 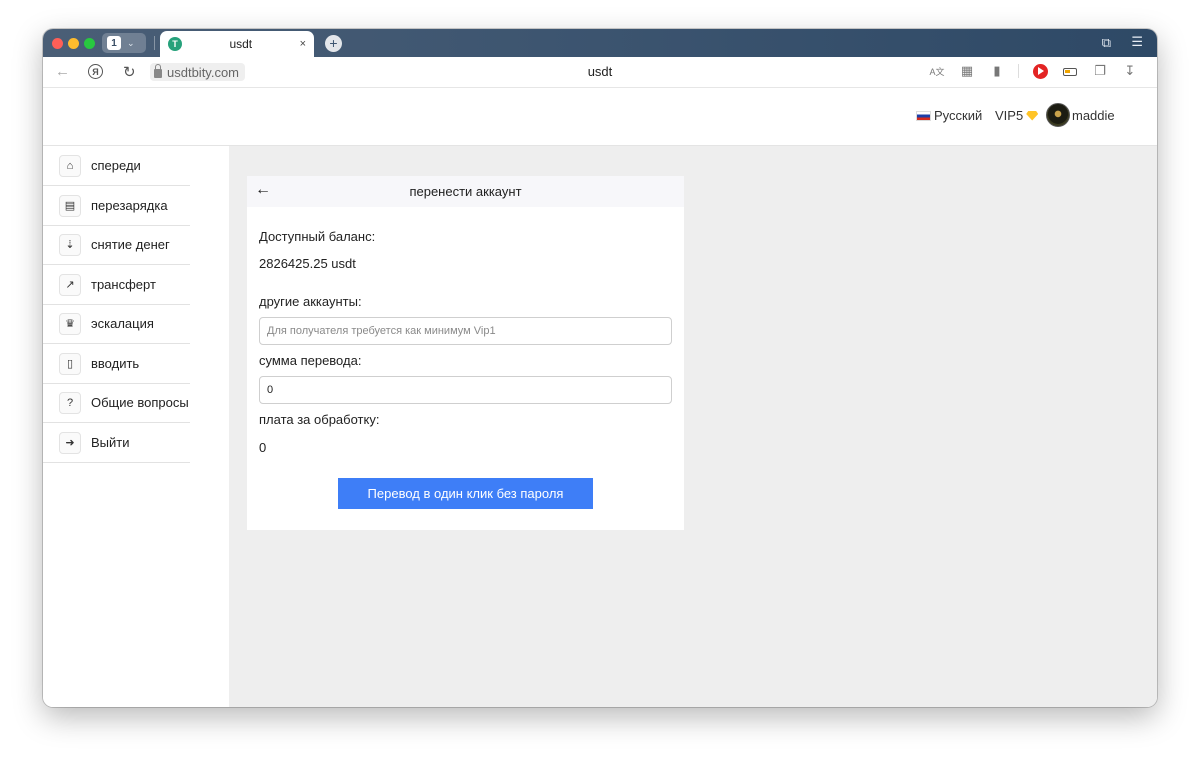 What do you see at coordinates (70, 244) in the screenshot?
I see `withdraw-icon: ⇣` at bounding box center [70, 244].